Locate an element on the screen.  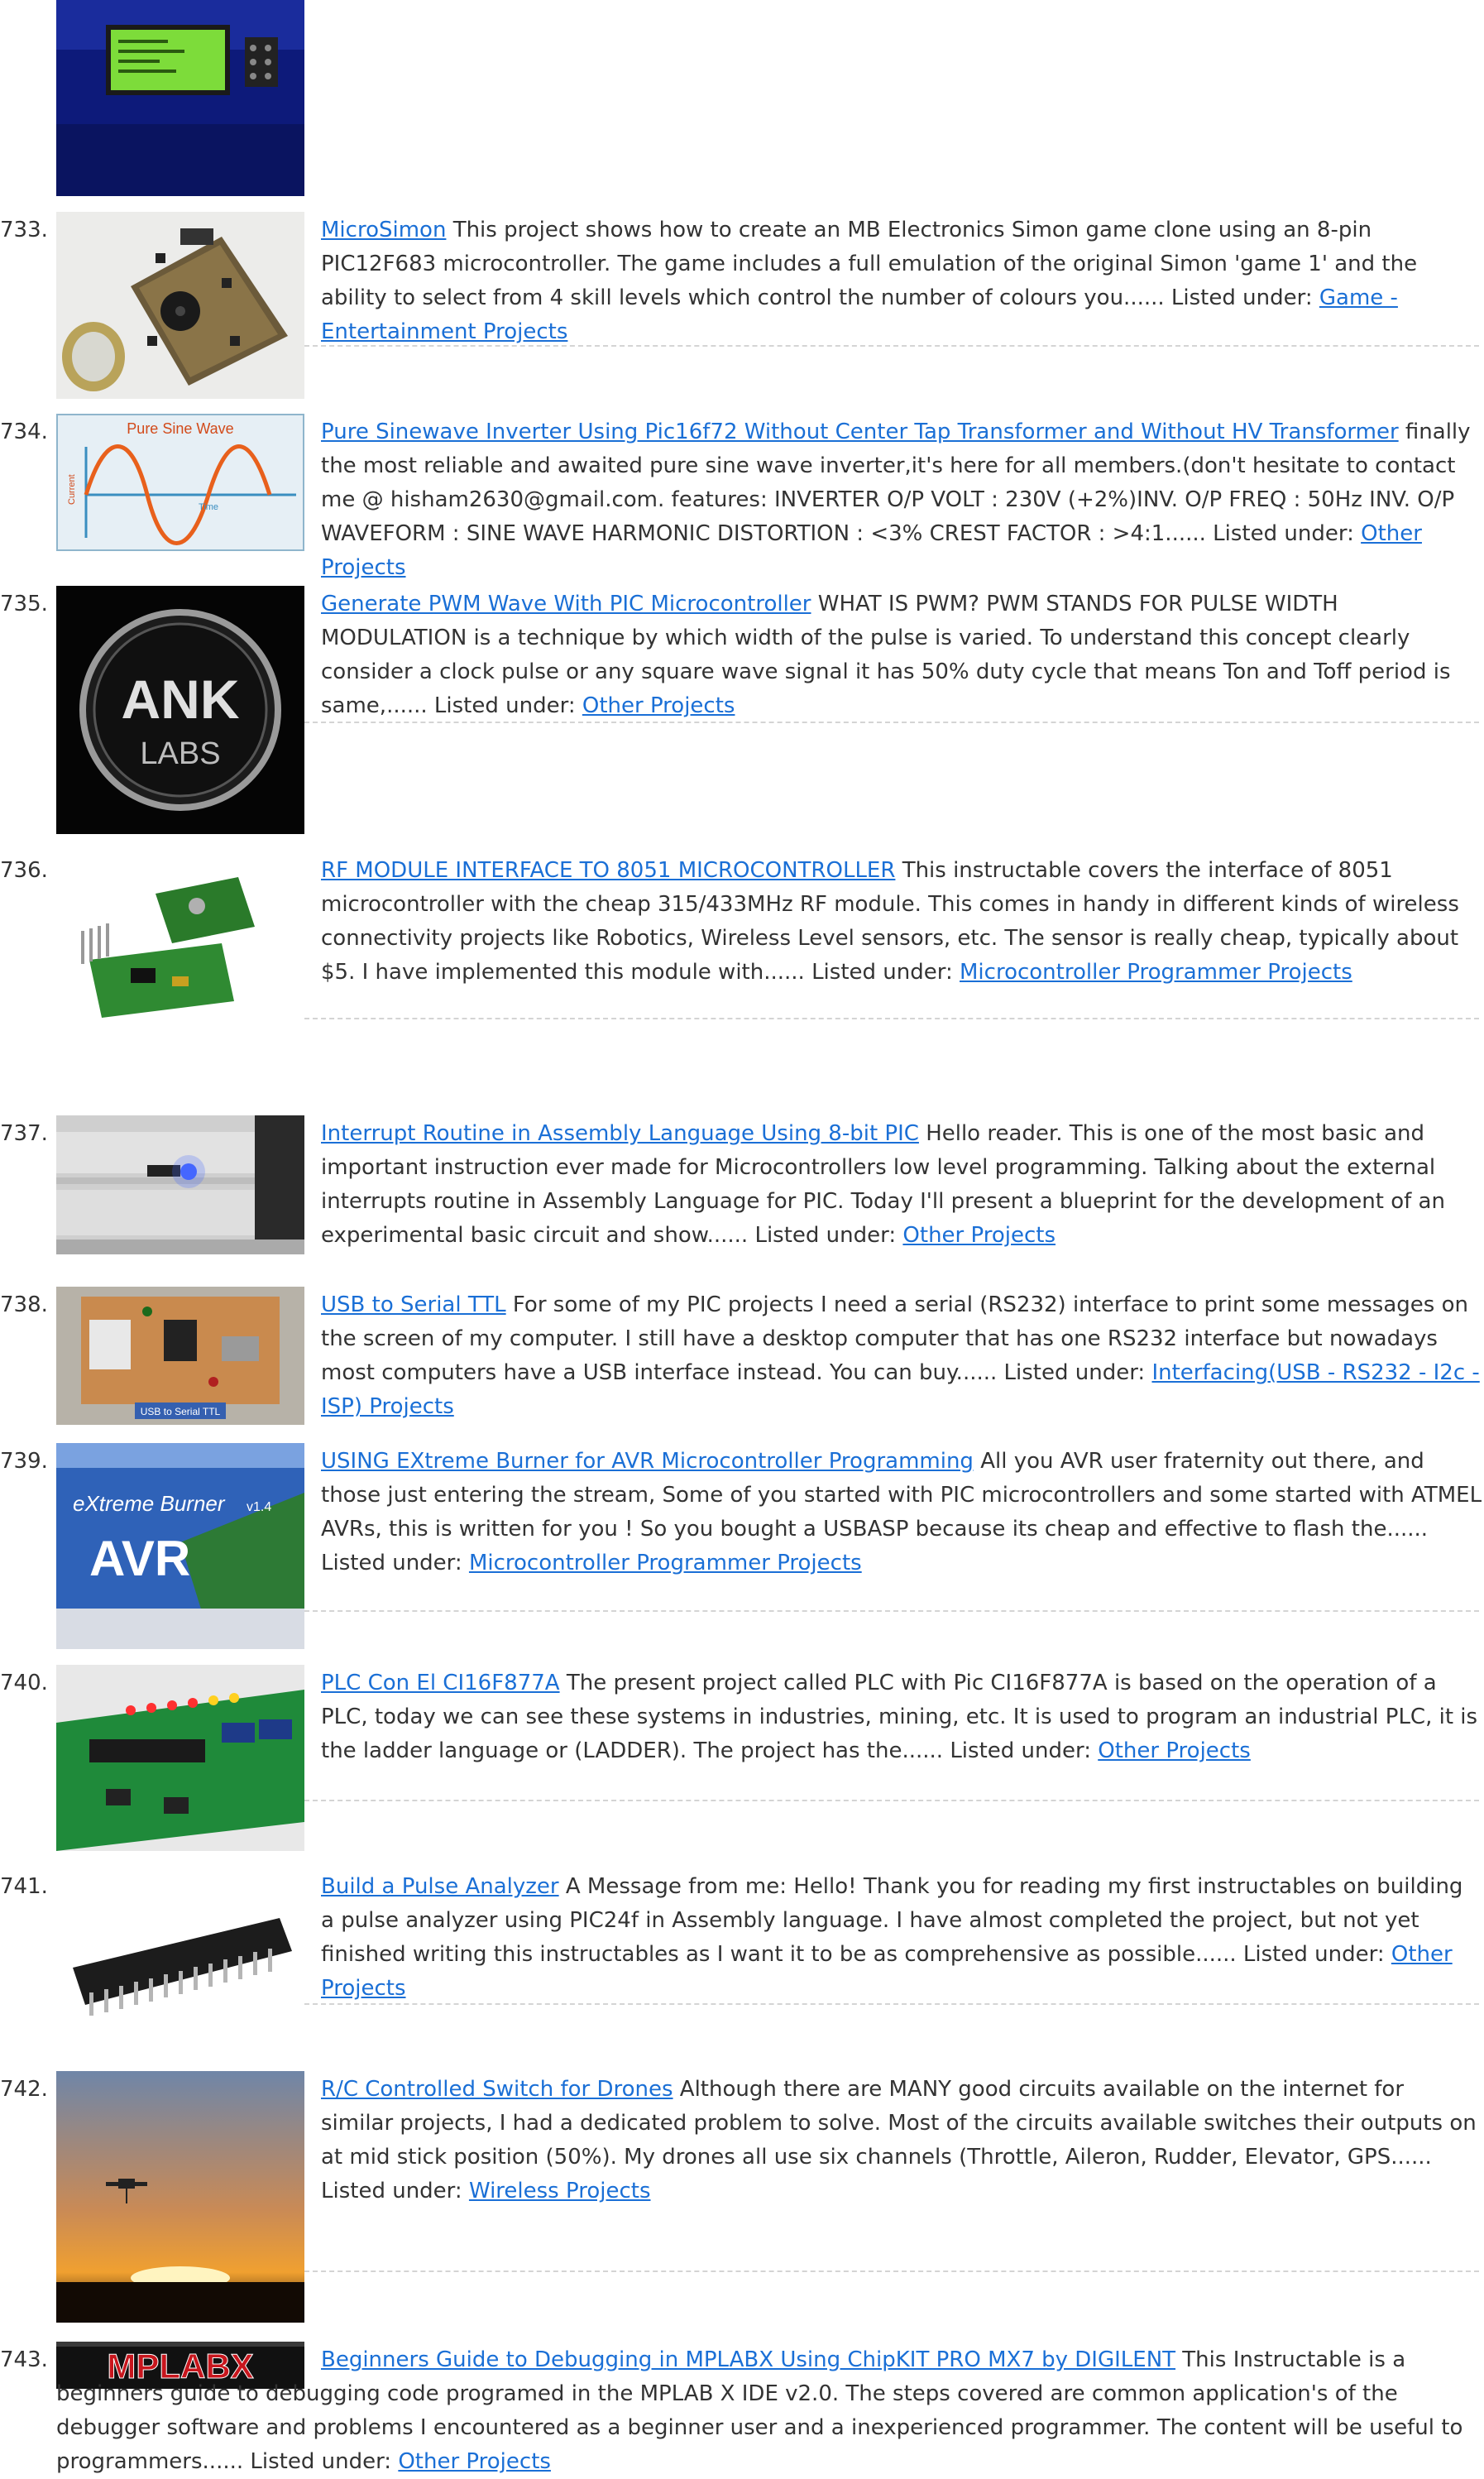
splash-product-text: AVR is located at coordinates (139, 1559).